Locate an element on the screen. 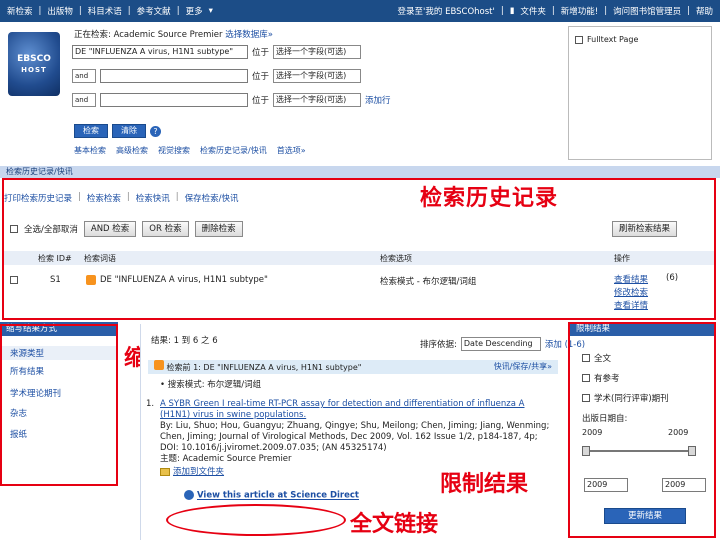 The image size is (720, 540). limit-highlight-box is located at coordinates (642, 430).